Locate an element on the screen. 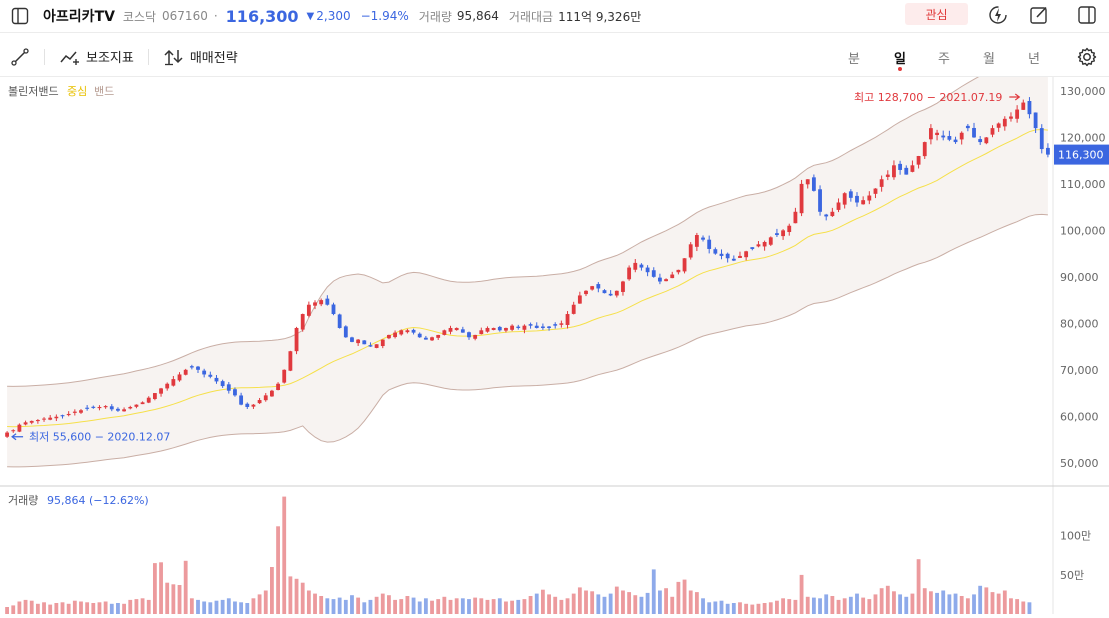 The height and width of the screenshot is (618, 1109). edit-icon is located at coordinates (1039, 15).